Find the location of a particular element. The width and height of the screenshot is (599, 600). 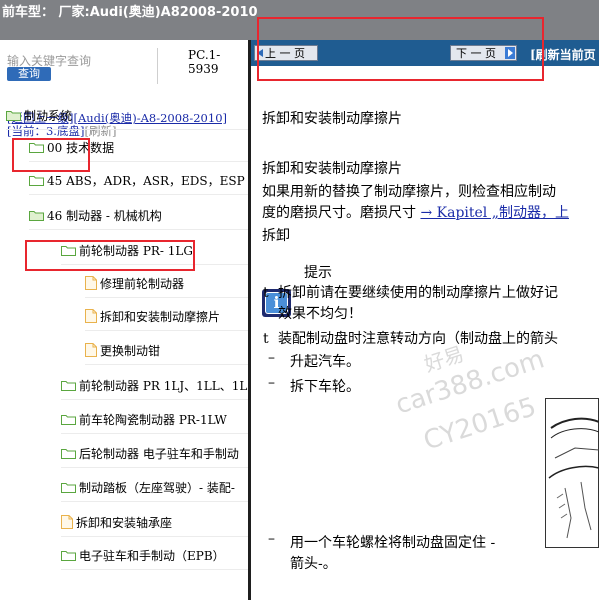

divider is located at coordinates (157, 66).